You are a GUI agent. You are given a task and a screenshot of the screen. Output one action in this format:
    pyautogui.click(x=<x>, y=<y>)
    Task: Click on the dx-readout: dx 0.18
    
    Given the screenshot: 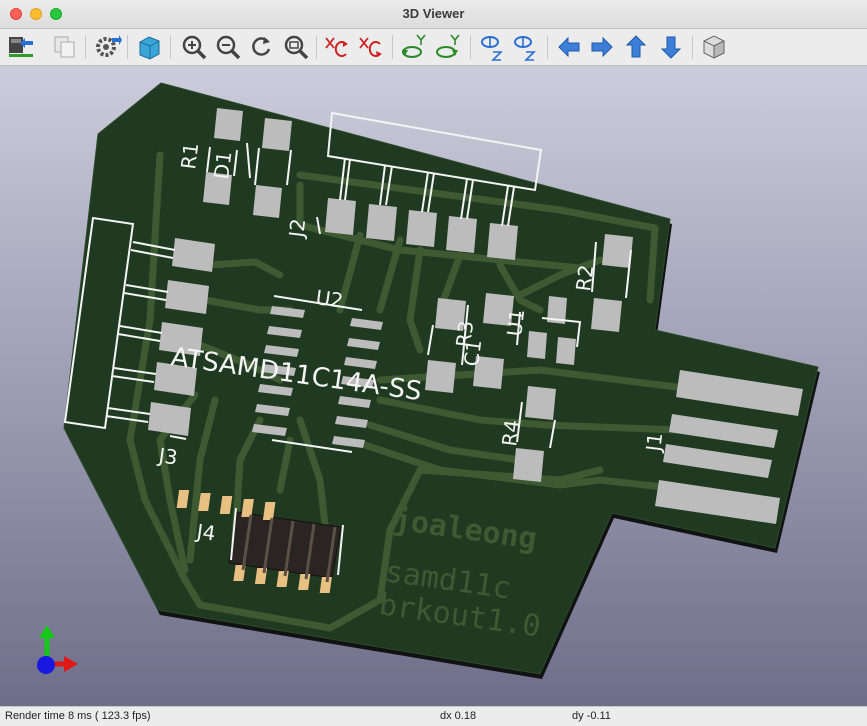 What is the action you would take?
    pyautogui.click(x=458, y=716)
    